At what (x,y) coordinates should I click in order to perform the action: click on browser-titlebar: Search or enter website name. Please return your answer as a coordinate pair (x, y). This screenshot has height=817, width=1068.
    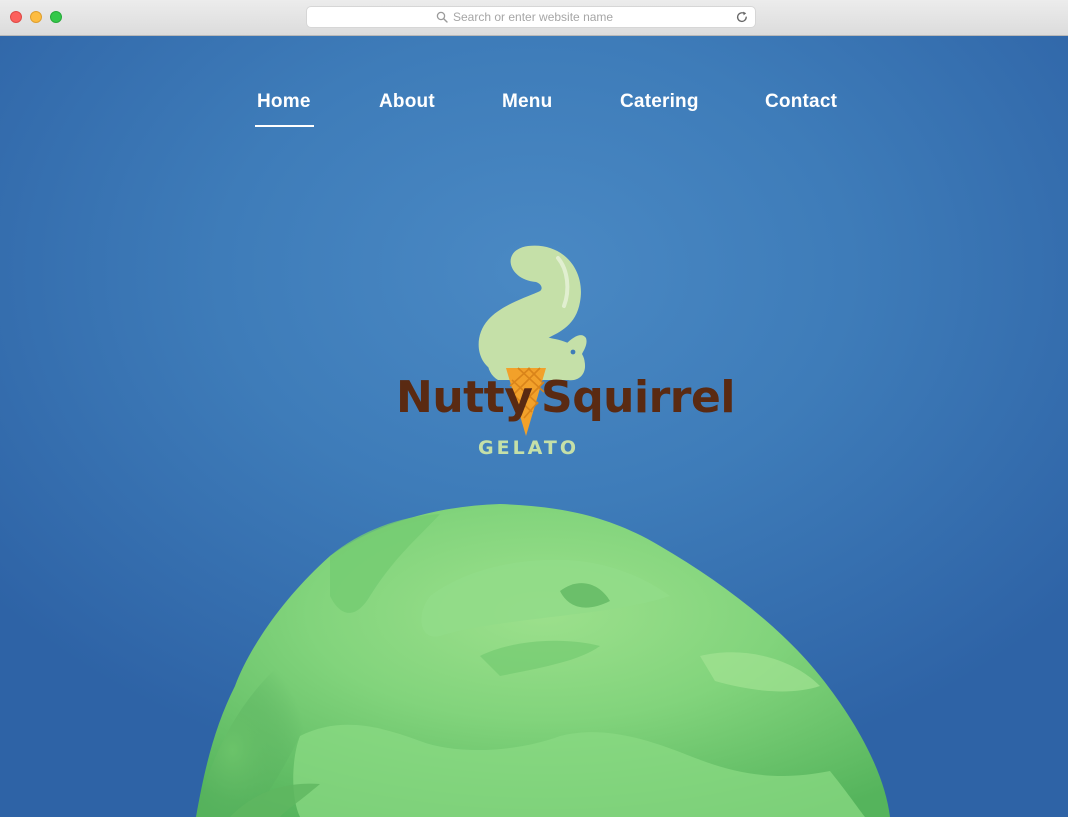
    Looking at the image, I should click on (534, 18).